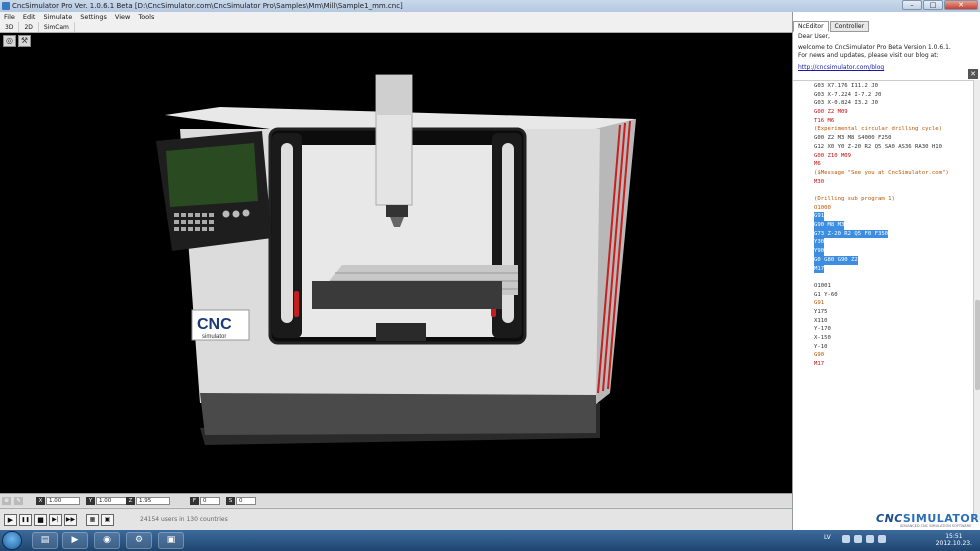 Image resolution: width=980 pixels, height=551 pixels. What do you see at coordinates (881, 164) in the screenshot?
I see `code-line: M6` at bounding box center [881, 164].